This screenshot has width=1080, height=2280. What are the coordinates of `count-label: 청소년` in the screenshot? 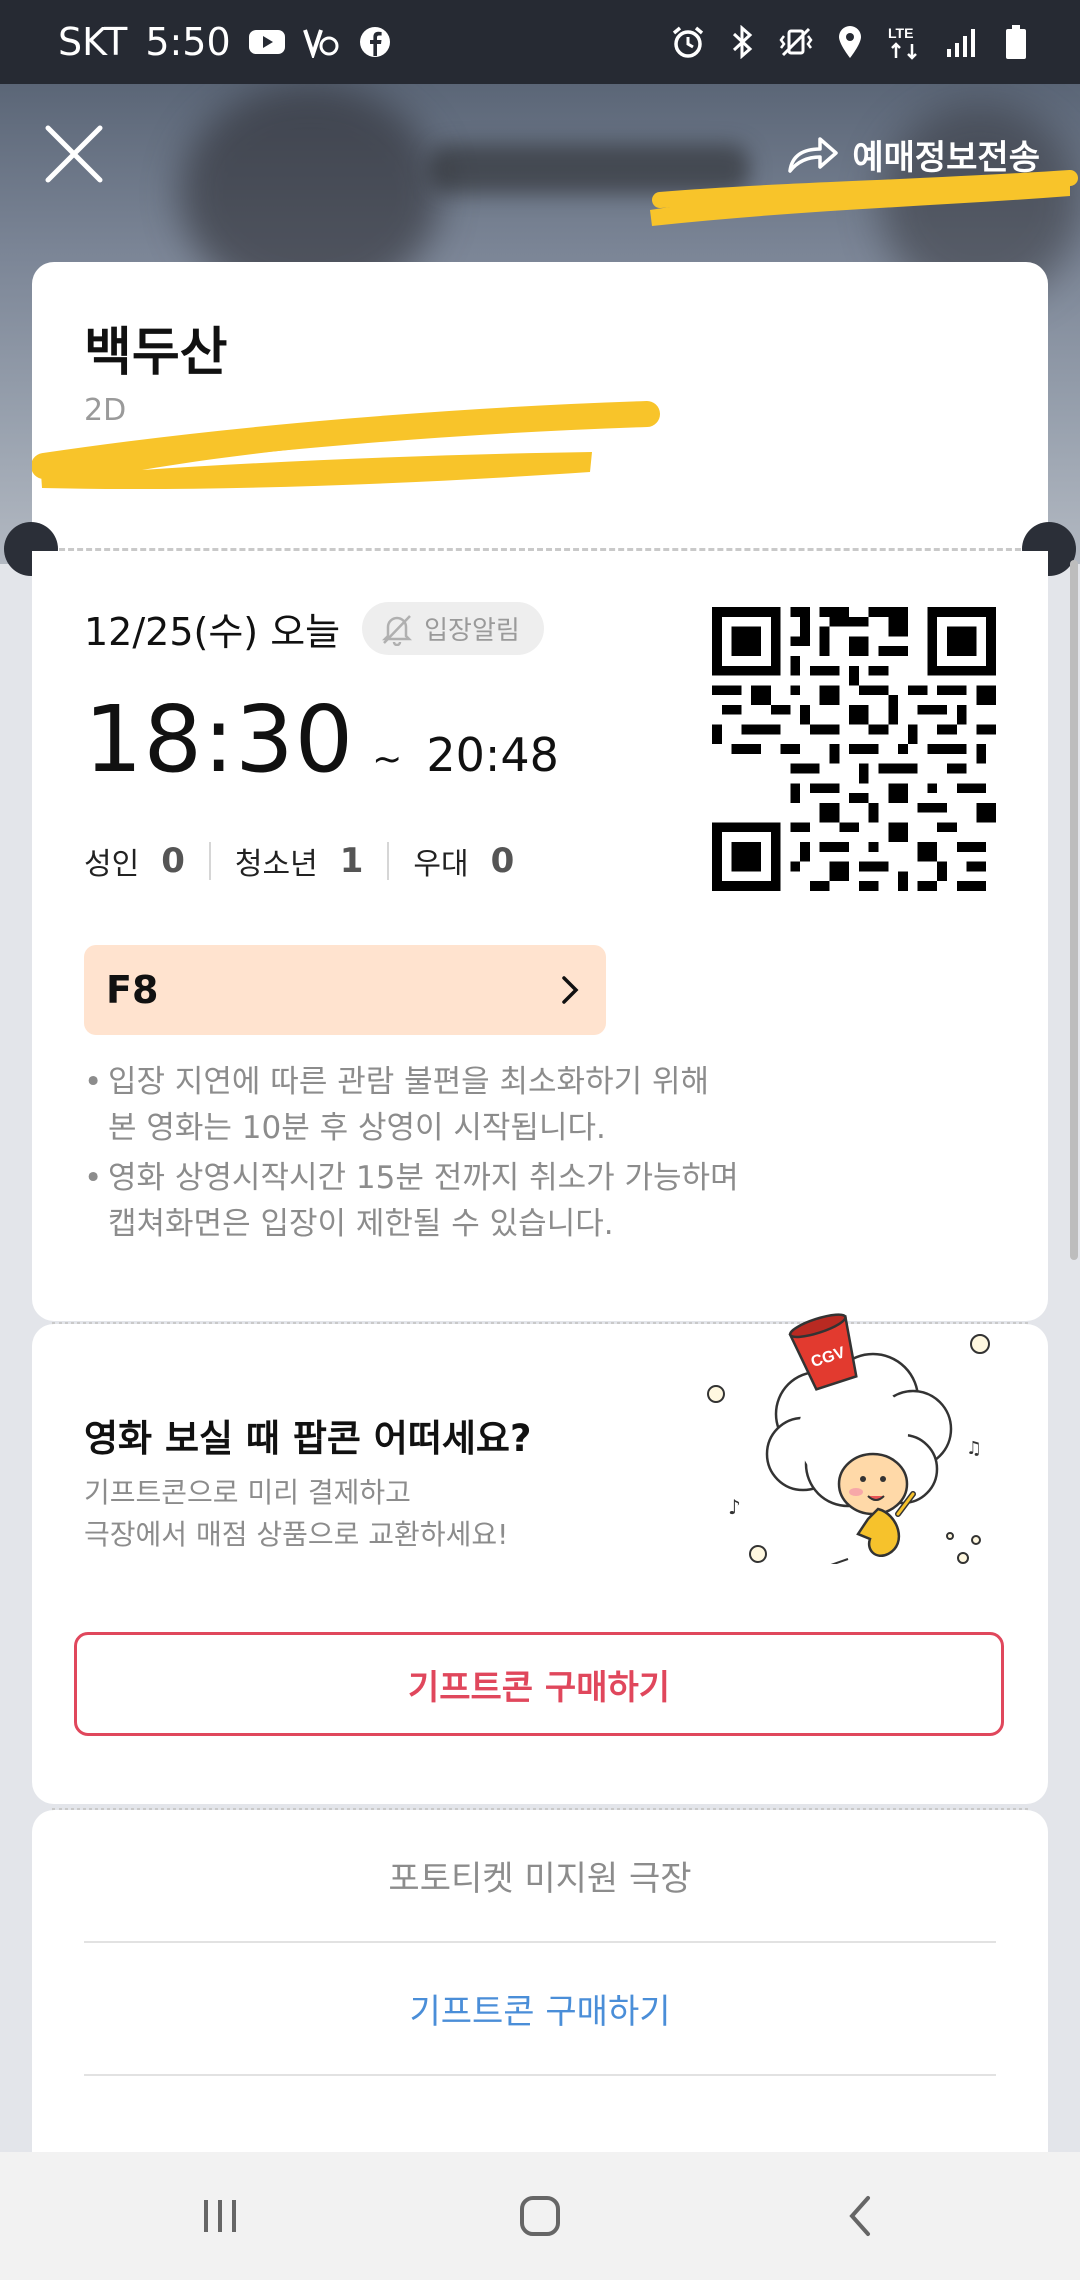 It's located at (276, 864).